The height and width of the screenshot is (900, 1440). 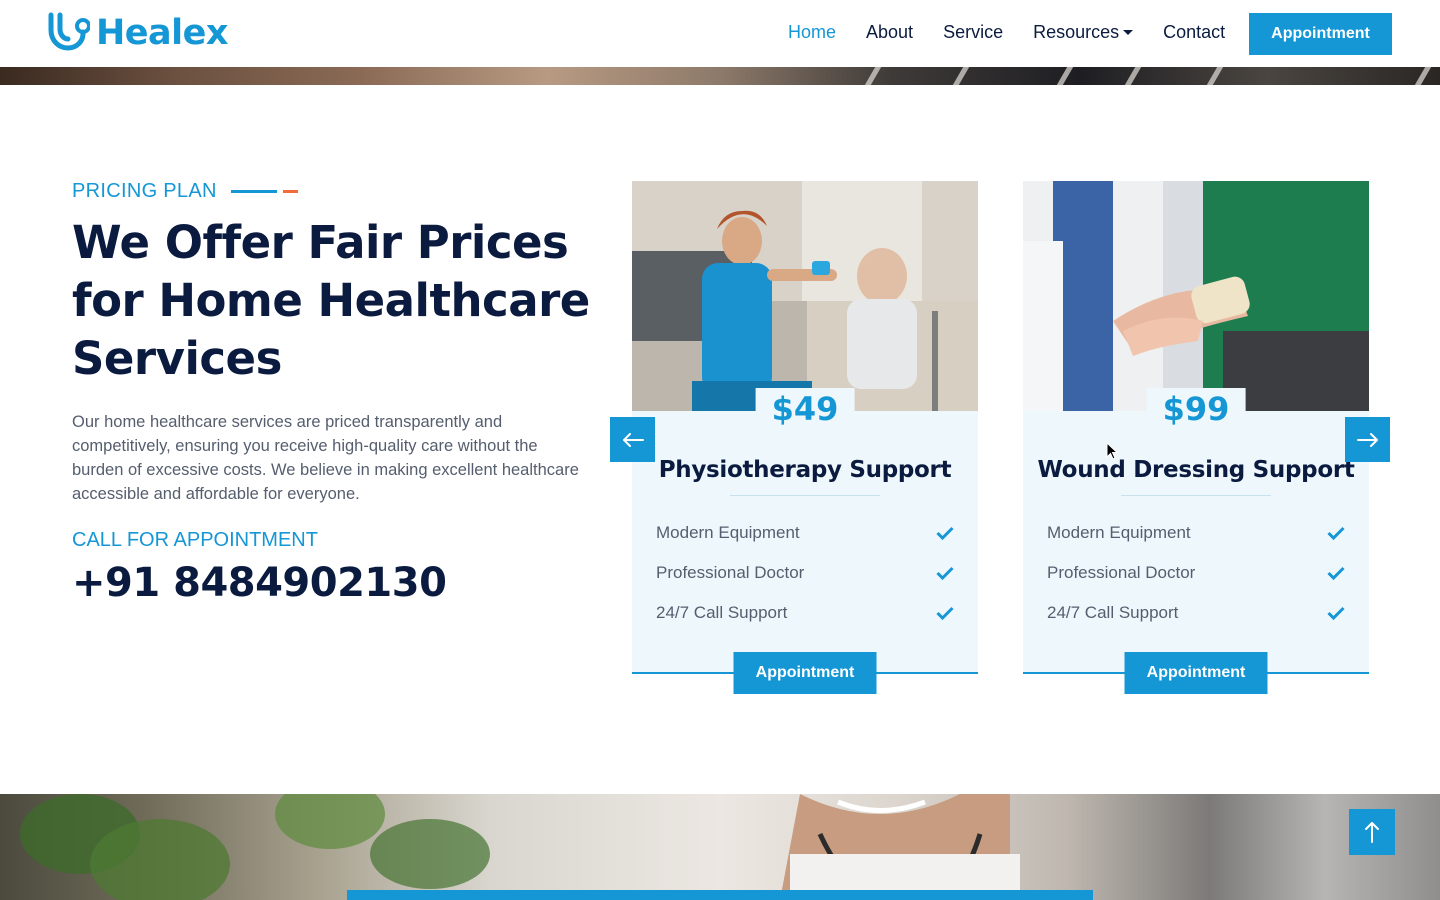 I want to click on phone-number: +91 8484902130, so click(x=259, y=583).